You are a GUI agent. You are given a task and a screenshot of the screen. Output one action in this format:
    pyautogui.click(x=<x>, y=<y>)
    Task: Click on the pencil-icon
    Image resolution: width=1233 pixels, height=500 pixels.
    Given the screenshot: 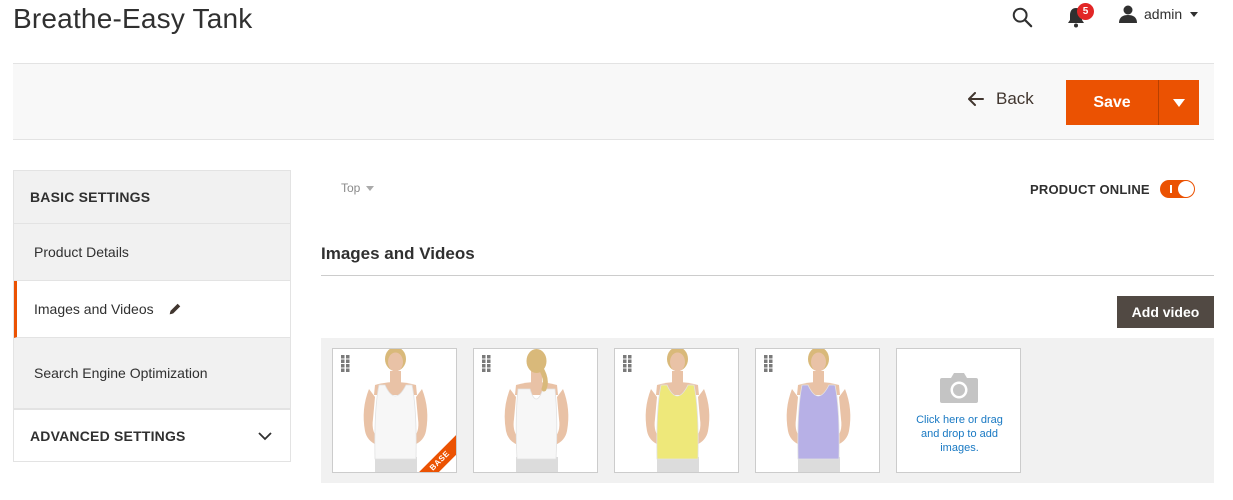 What is the action you would take?
    pyautogui.click(x=174, y=309)
    